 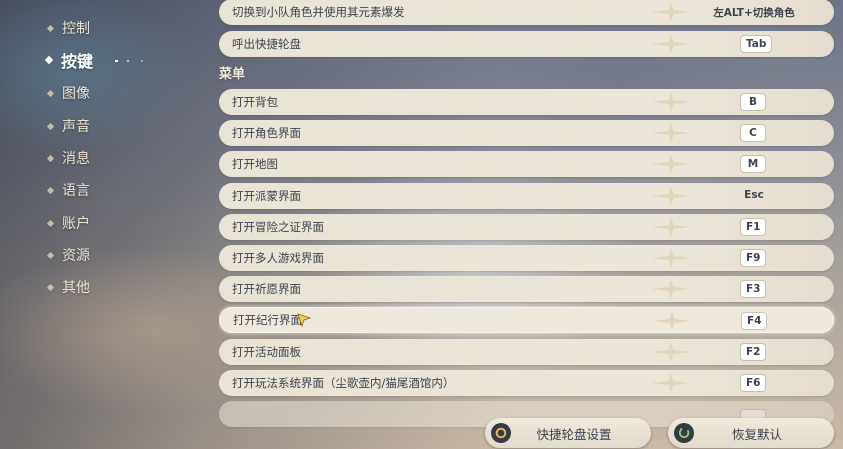 What do you see at coordinates (684, 433) in the screenshot?
I see `restore-icon` at bounding box center [684, 433].